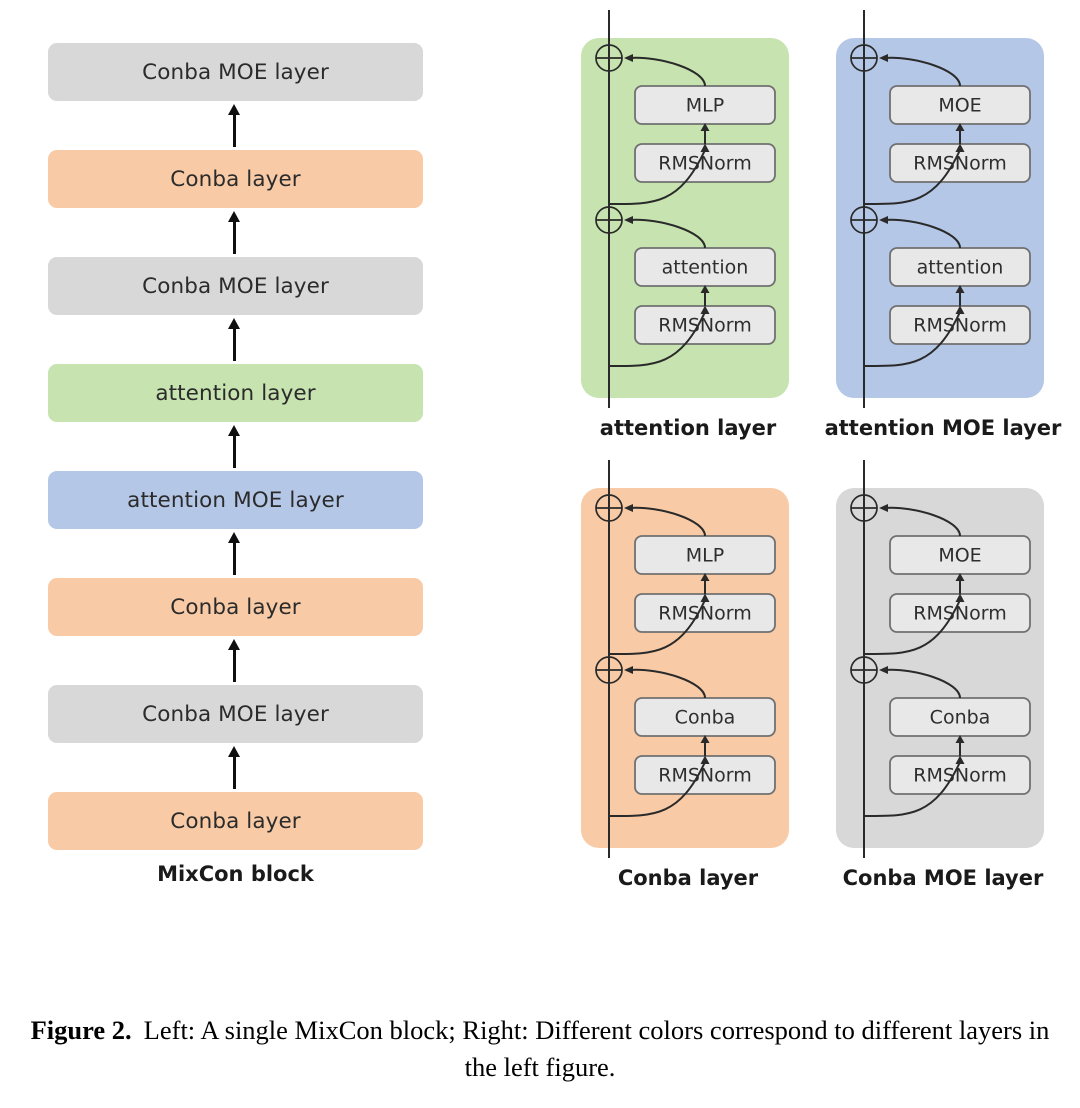 The image size is (1080, 1108). I want to click on subblock-diagram-attention: RMSNorm attention RMSNorm MLP, so click(685, 209).